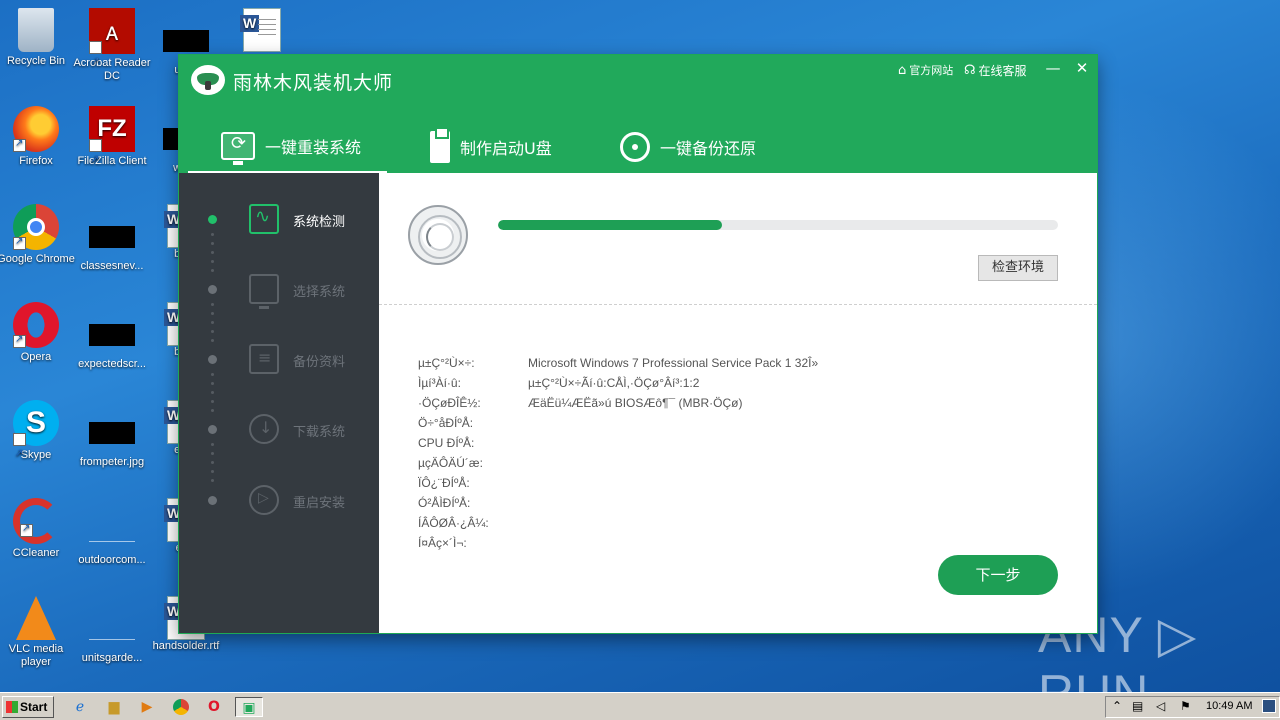 This screenshot has height=720, width=1280. I want to click on ccleaner-icon, so click(36, 521).